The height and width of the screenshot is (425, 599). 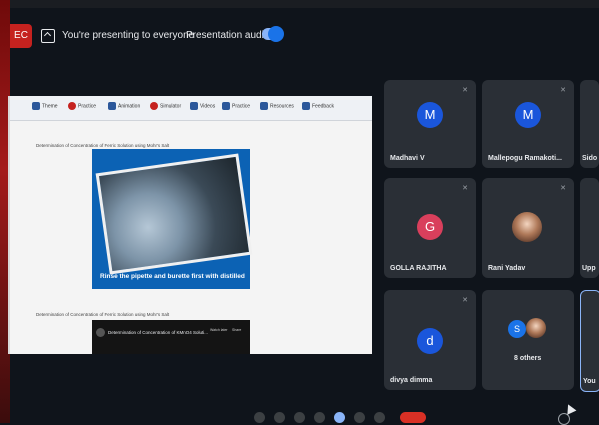 I want to click on participant-name: Sido, so click(x=590, y=158).